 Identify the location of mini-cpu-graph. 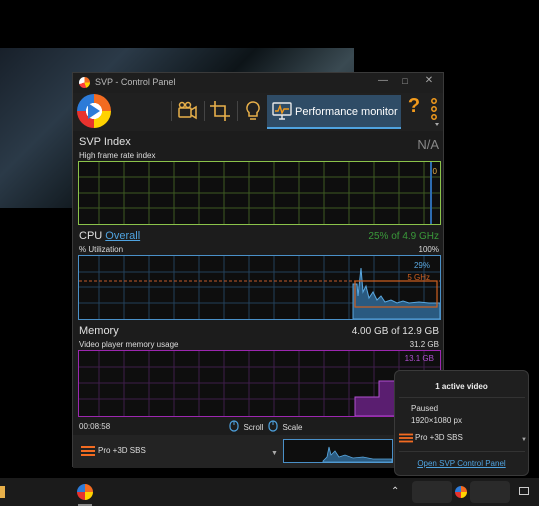
(338, 451).